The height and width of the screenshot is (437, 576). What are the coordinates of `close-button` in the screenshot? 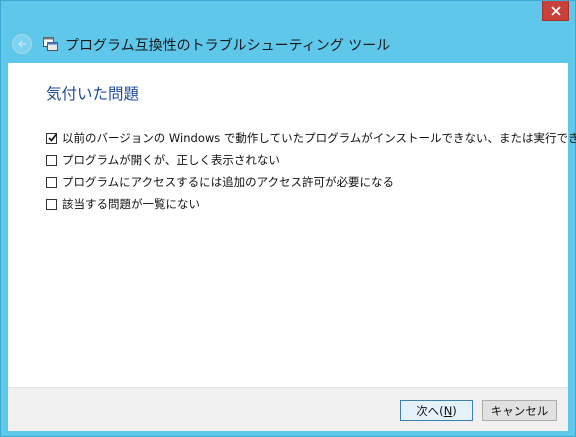 It's located at (555, 11).